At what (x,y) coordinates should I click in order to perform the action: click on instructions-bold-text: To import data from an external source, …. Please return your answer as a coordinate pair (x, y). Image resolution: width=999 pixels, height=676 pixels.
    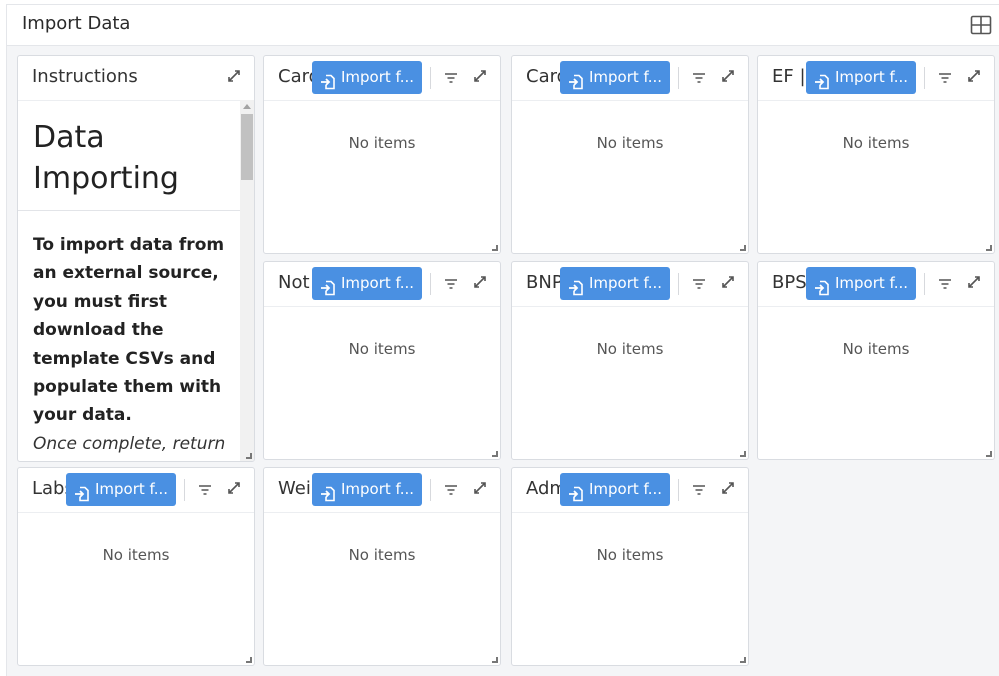
    Looking at the image, I should click on (129, 330).